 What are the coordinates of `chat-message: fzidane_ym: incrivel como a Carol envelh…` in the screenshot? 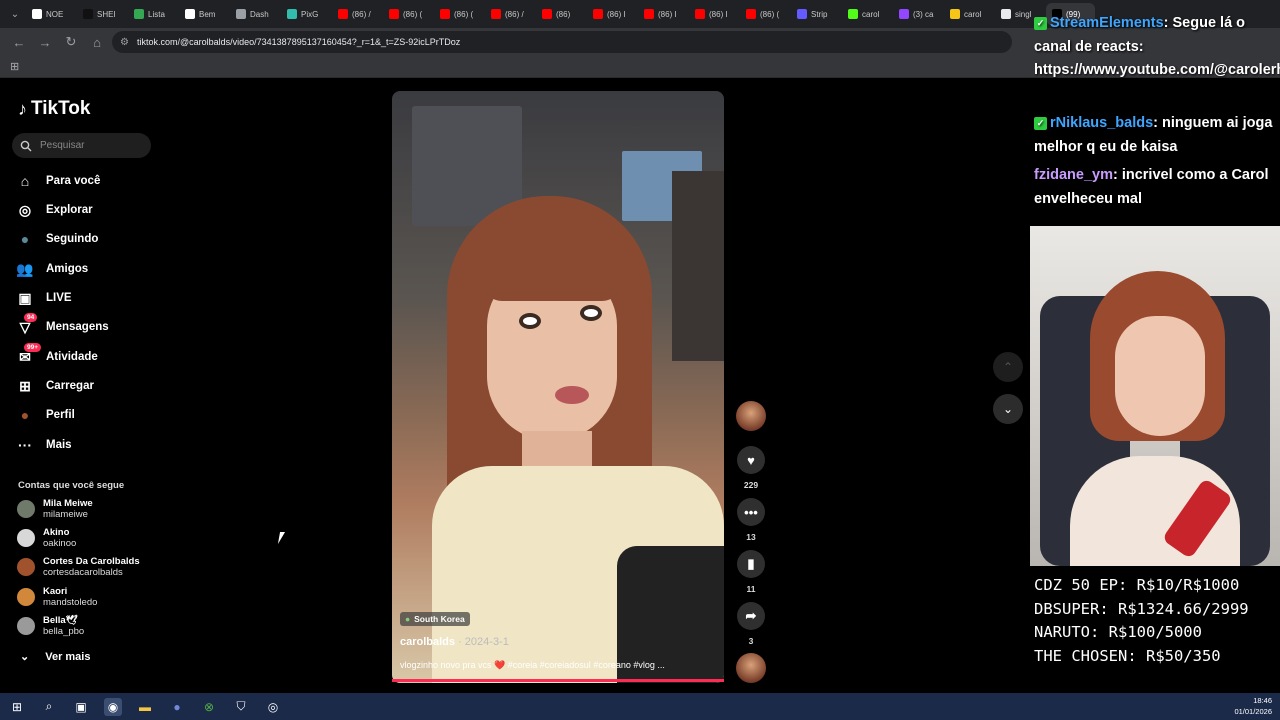 It's located at (1157, 187).